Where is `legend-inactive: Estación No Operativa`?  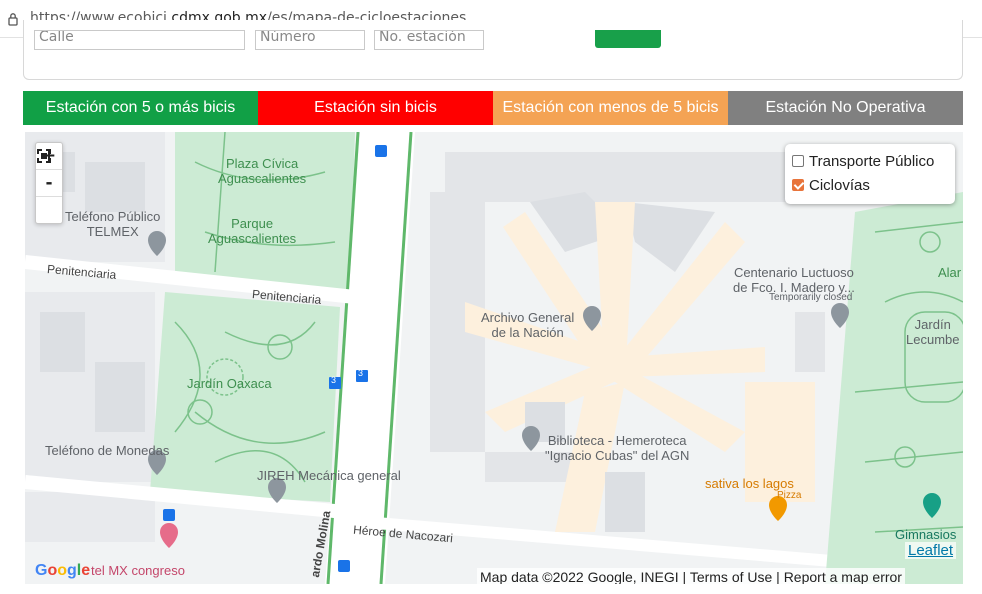 legend-inactive: Estación No Operativa is located at coordinates (845, 108).